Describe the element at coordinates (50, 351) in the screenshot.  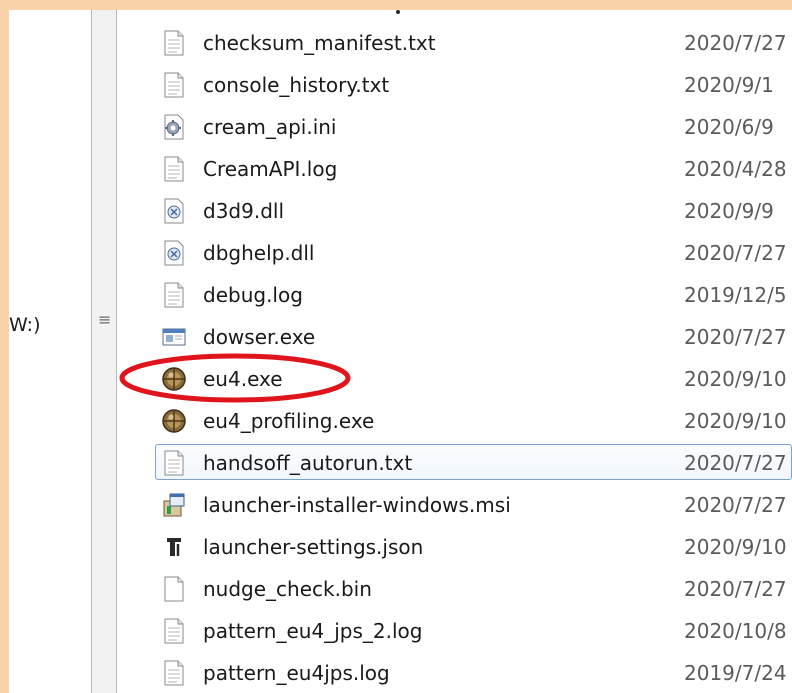
I see `navigation-pane: W:)` at that location.